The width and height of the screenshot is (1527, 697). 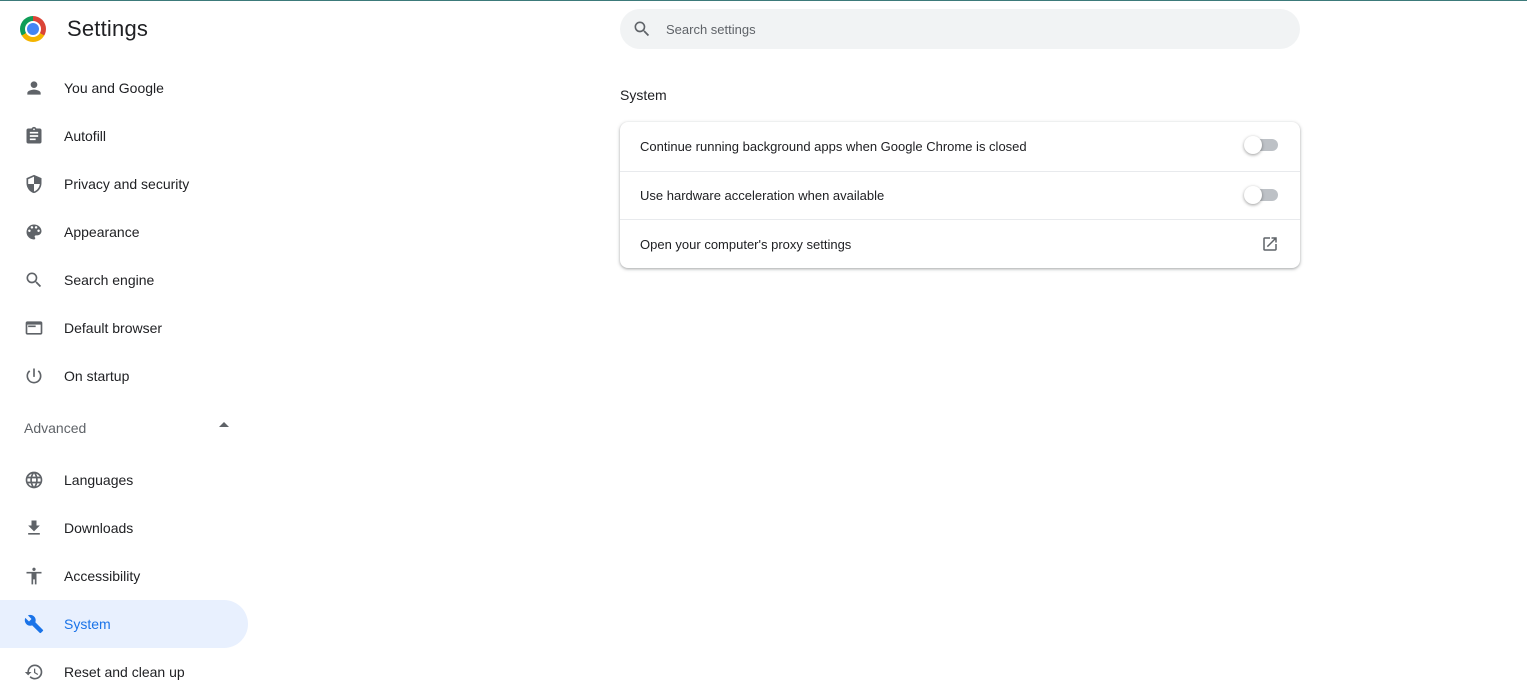 I want to click on sidebar-item-label: System, so click(x=87, y=624).